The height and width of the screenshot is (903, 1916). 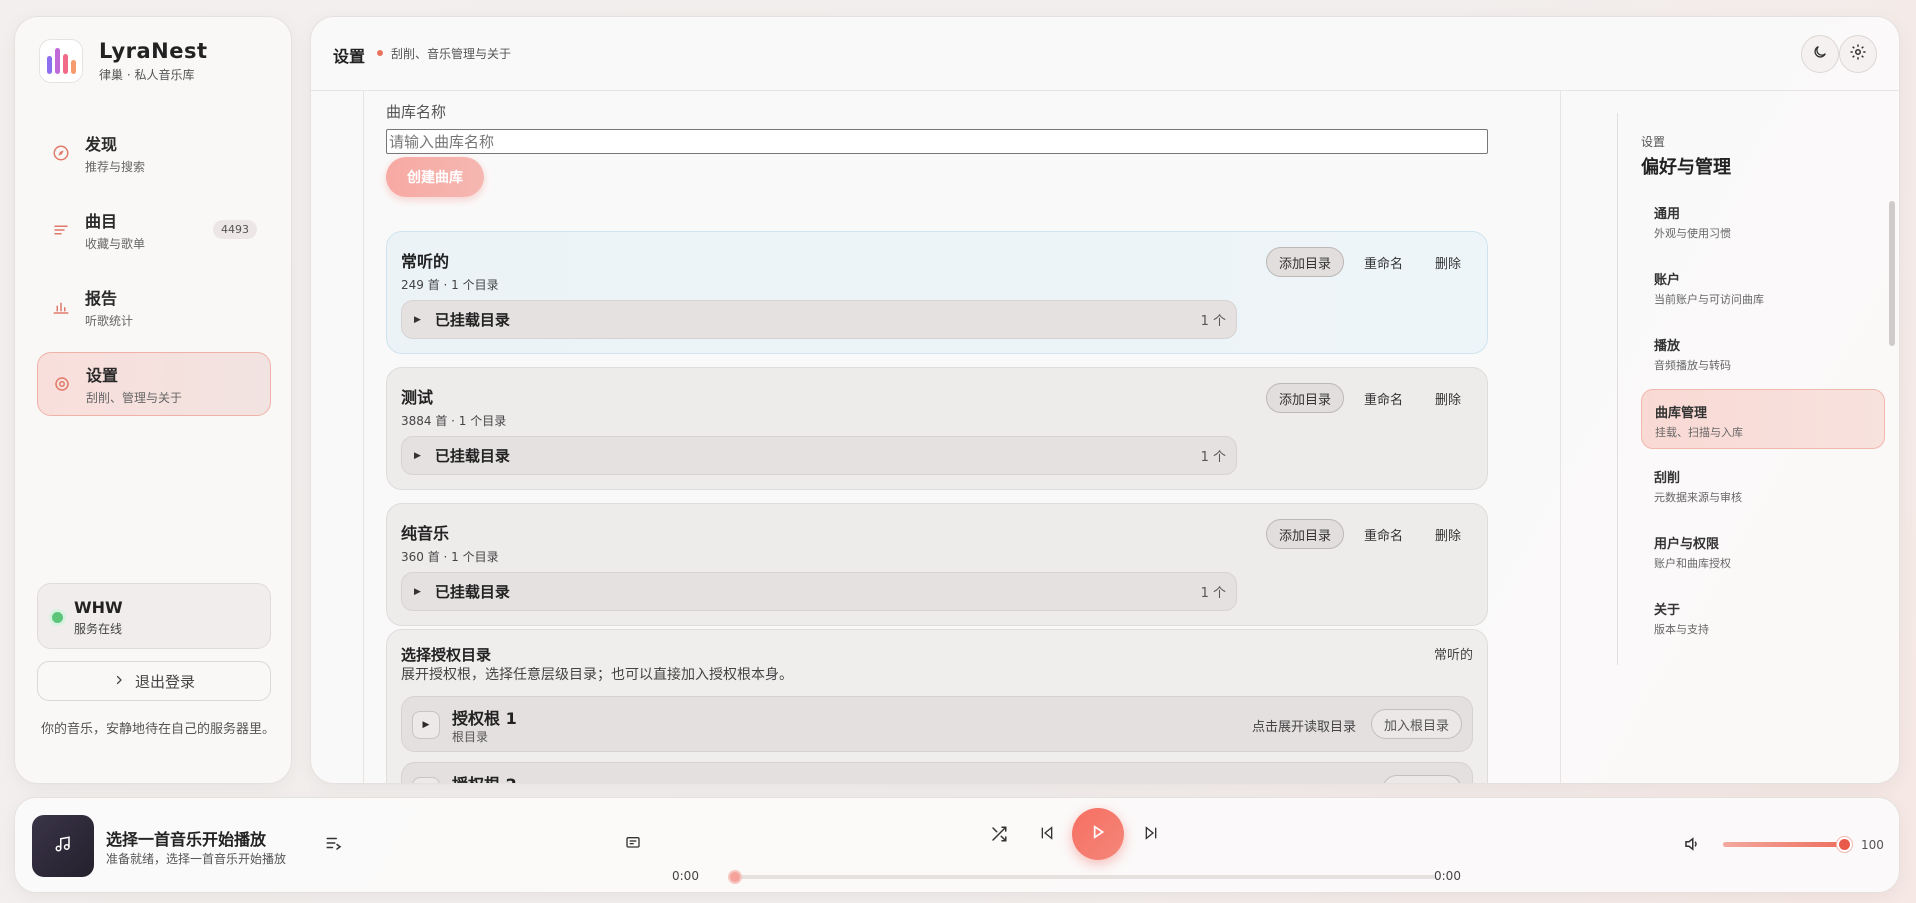 I want to click on expand-hint: 点击展开读取目录, so click(x=1303, y=727).